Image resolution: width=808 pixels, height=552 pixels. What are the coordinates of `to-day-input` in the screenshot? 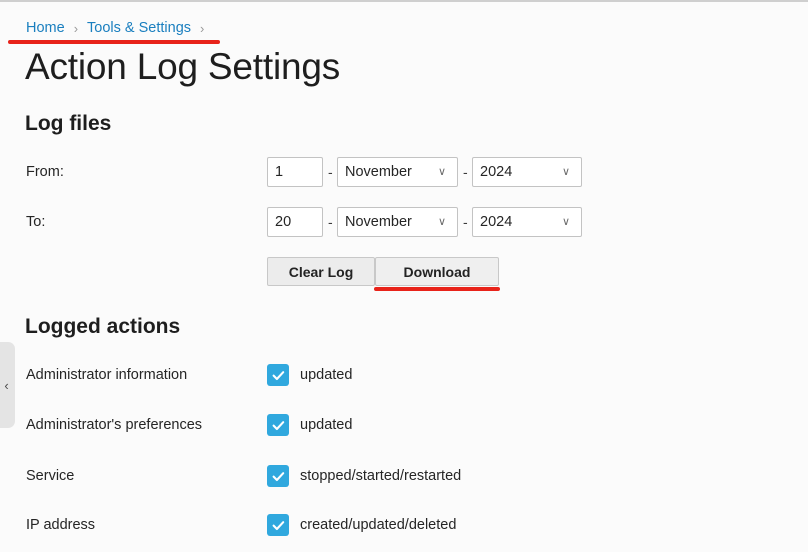 It's located at (295, 222).